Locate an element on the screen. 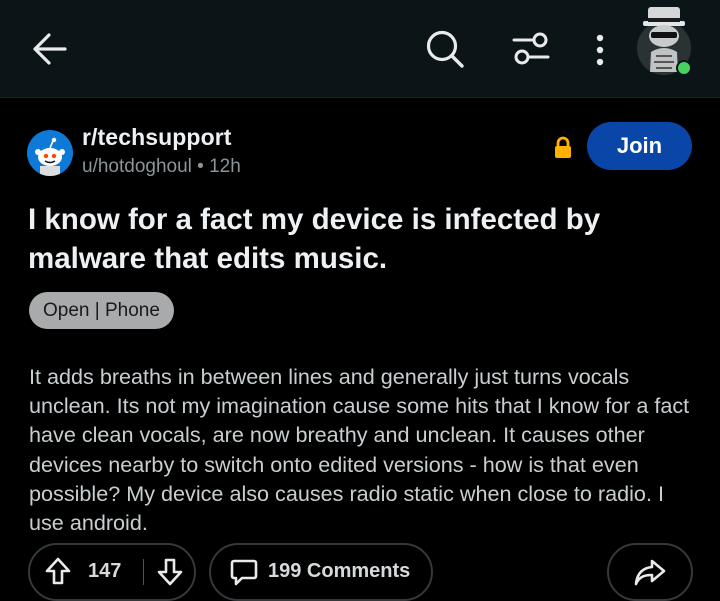 This screenshot has height=601, width=720. subreddit-avatar is located at coordinates (50, 153).